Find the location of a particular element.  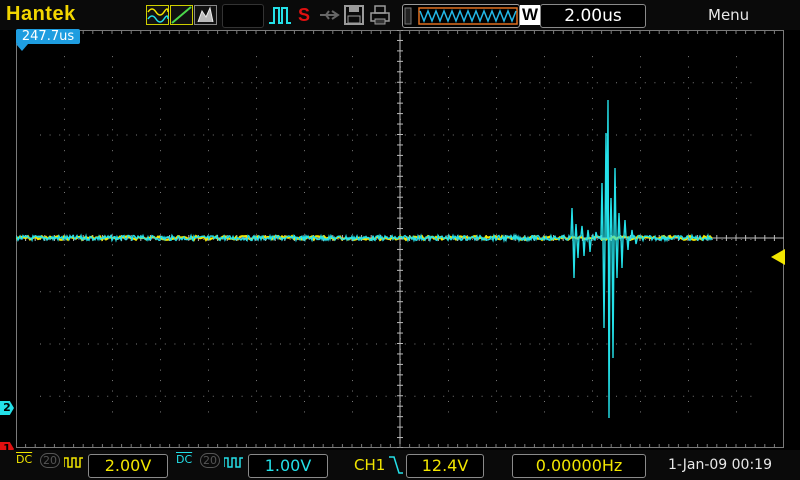

trigger-source: CH1 is located at coordinates (370, 465).